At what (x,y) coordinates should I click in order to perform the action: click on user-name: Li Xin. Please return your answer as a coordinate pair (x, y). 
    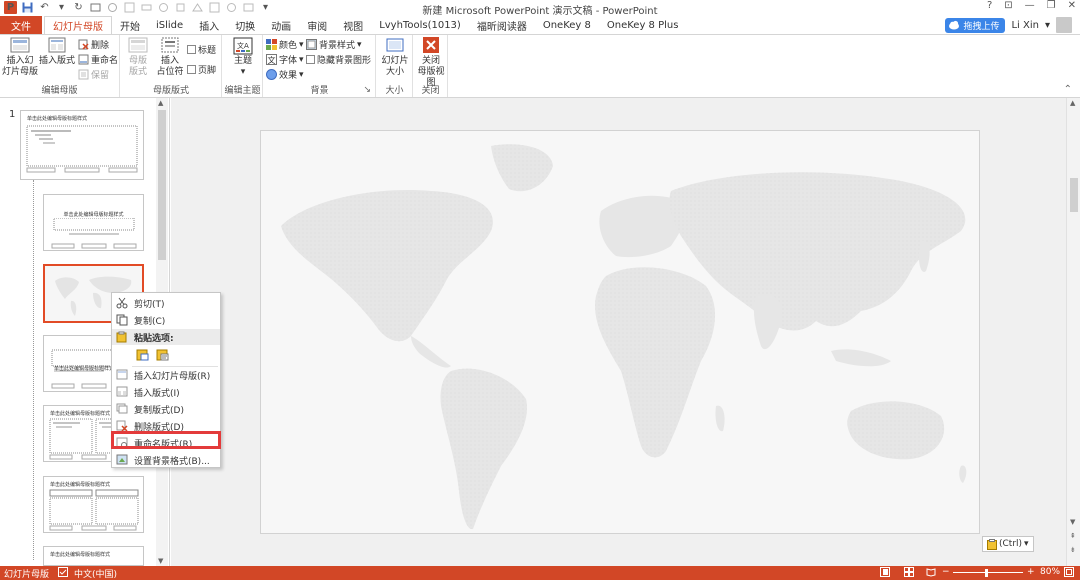
    Looking at the image, I should click on (1025, 25).